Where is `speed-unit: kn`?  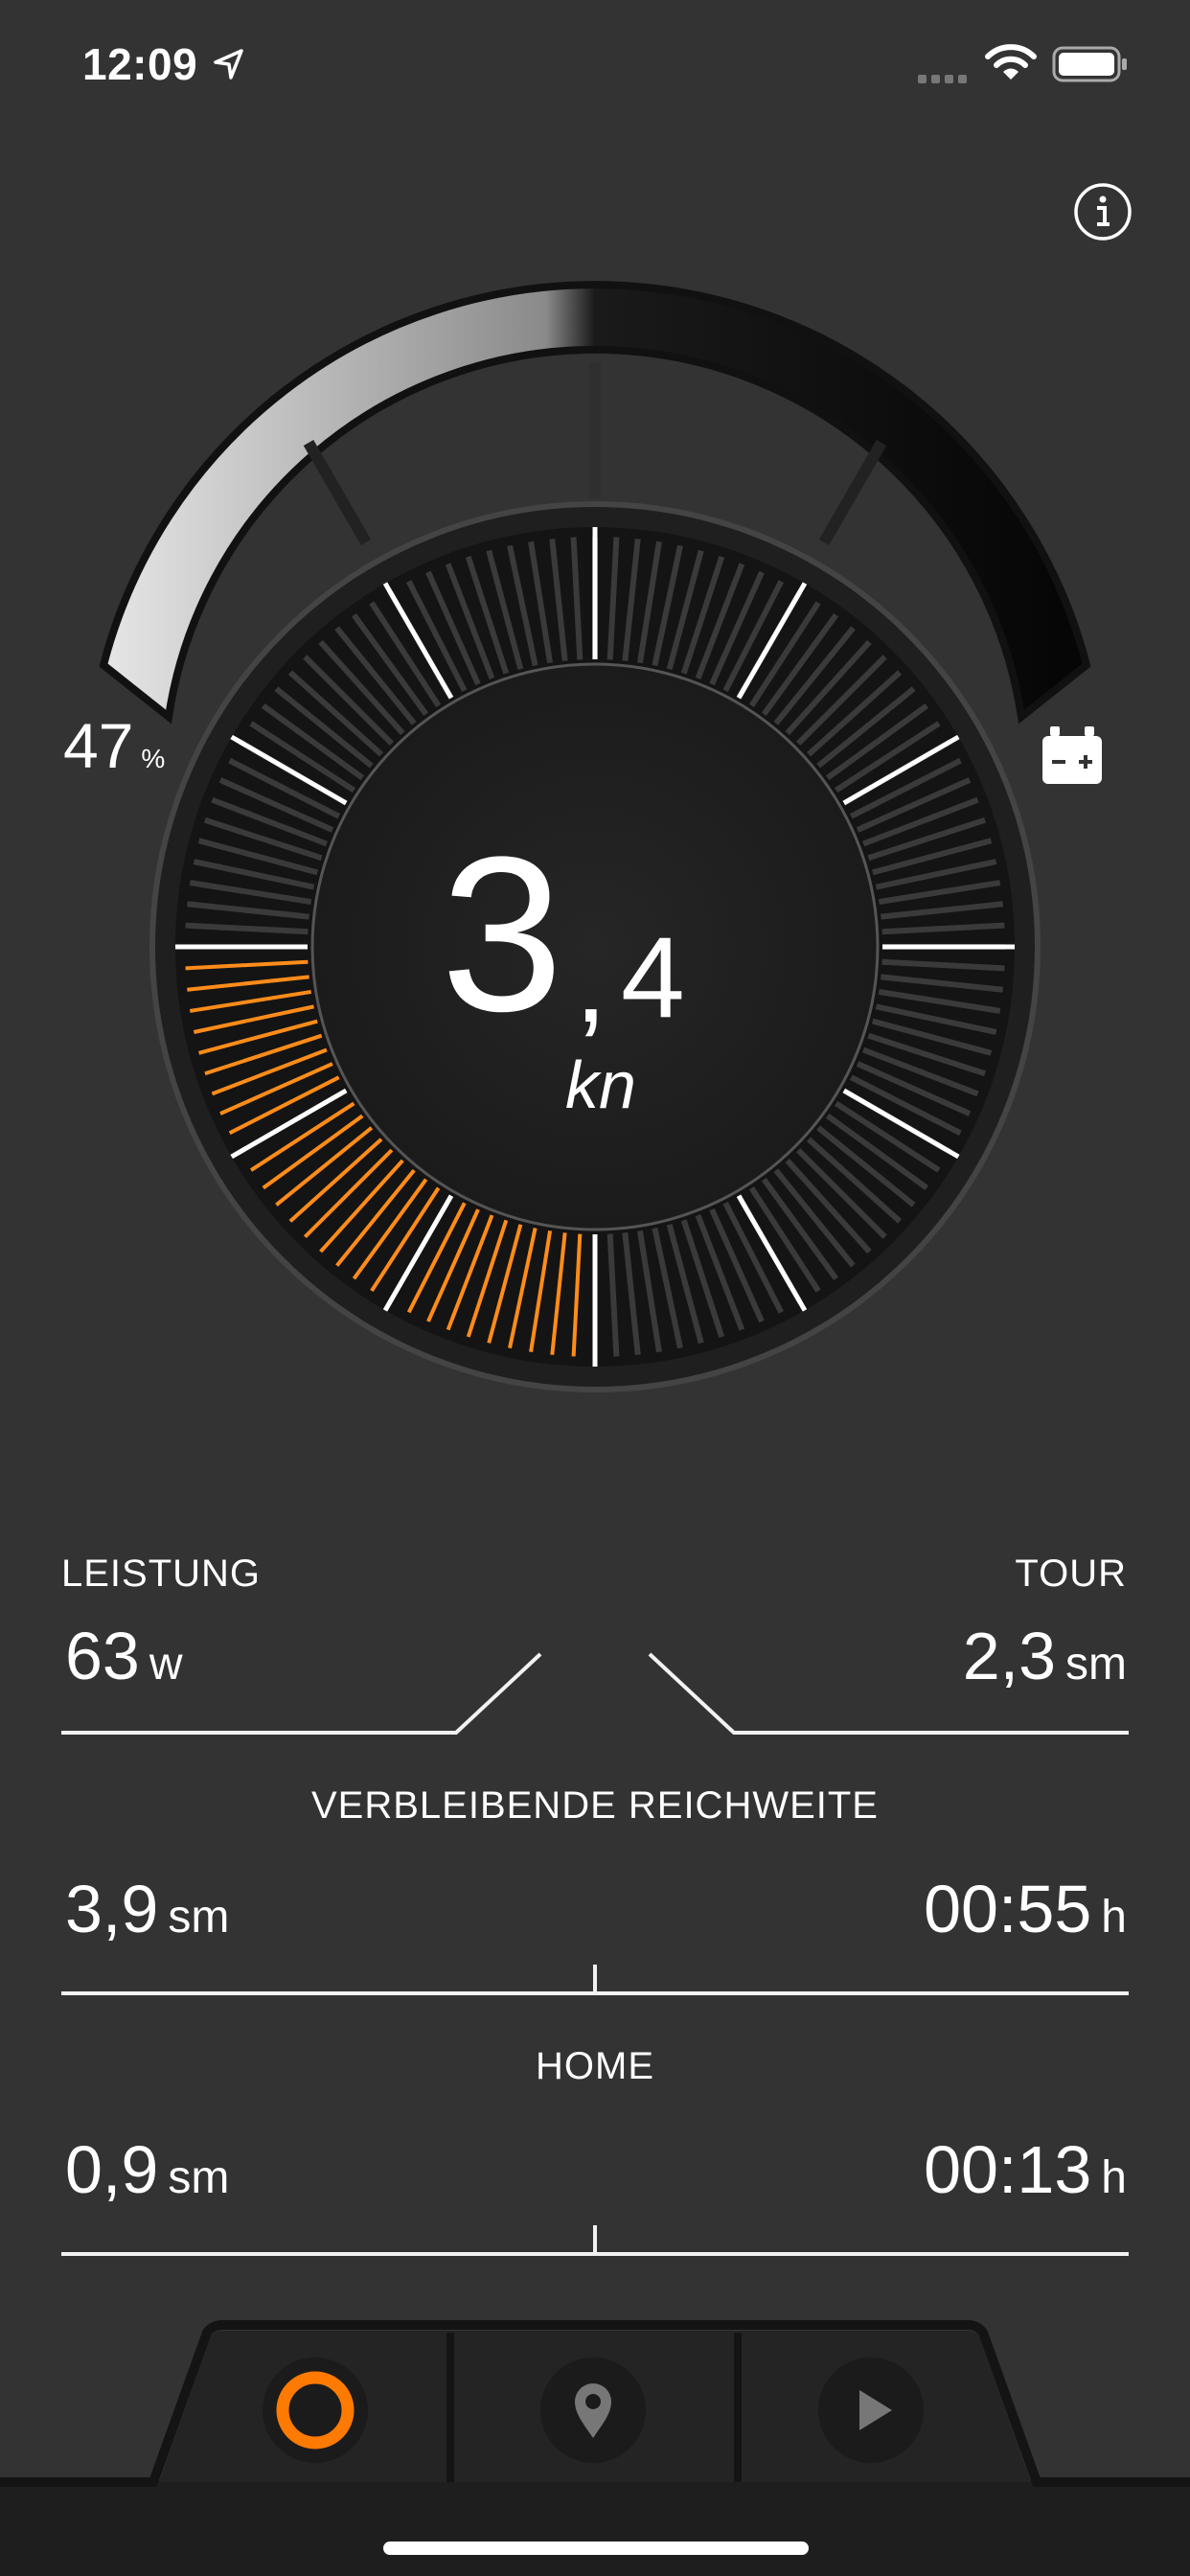 speed-unit: kn is located at coordinates (601, 1084).